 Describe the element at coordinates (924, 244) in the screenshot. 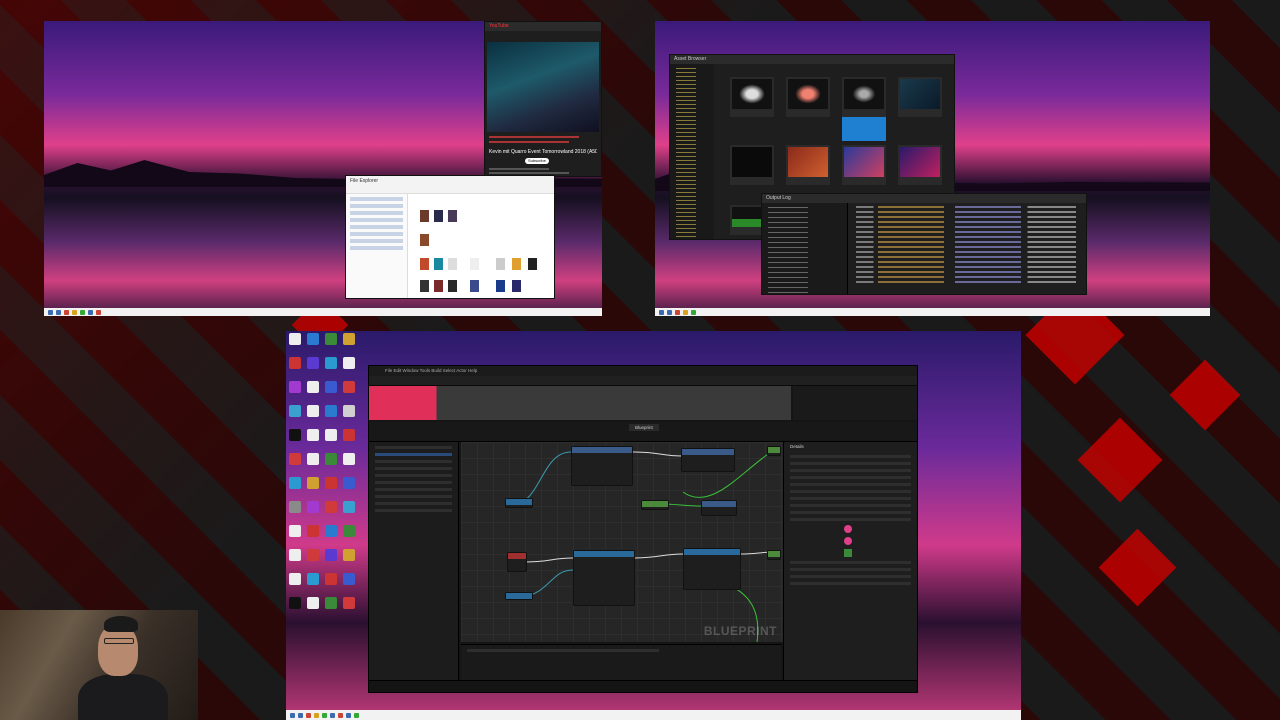

I see `output-log-window: Output Log` at that location.